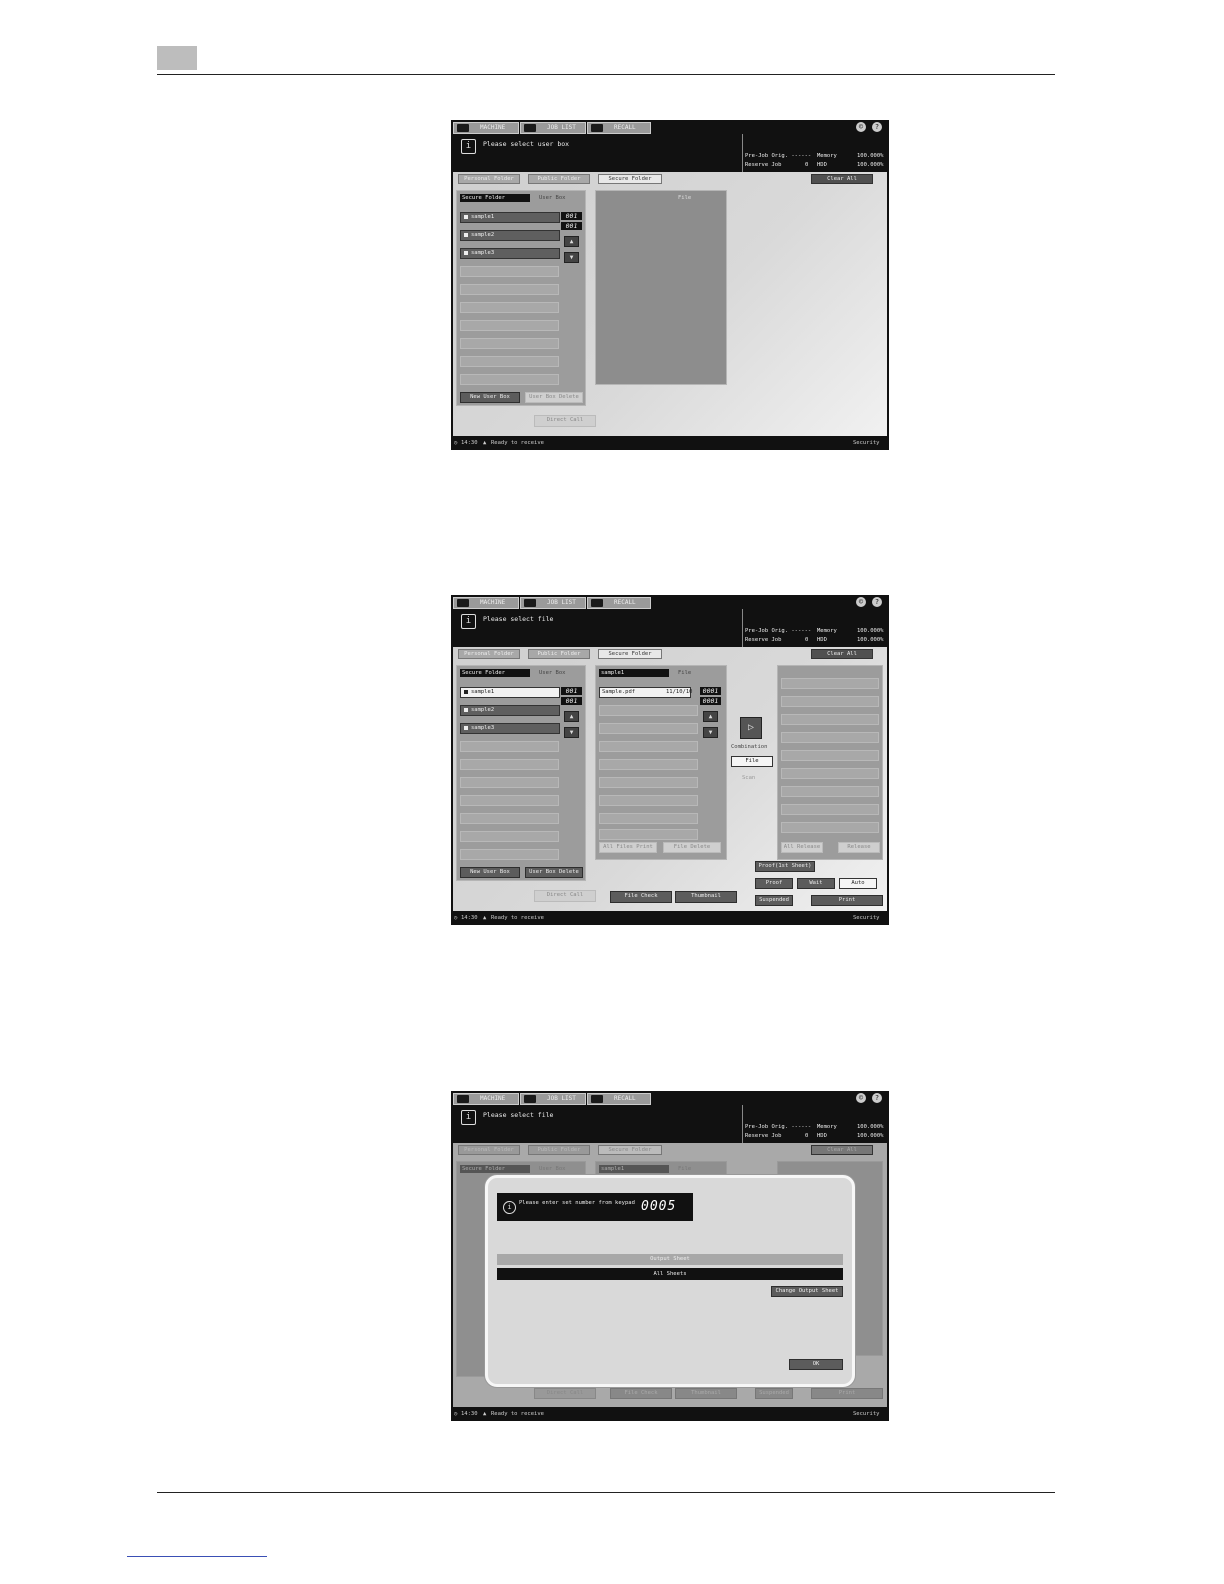  Describe the element at coordinates (456, 443) in the screenshot. I see `clock-icon: ◷` at that location.